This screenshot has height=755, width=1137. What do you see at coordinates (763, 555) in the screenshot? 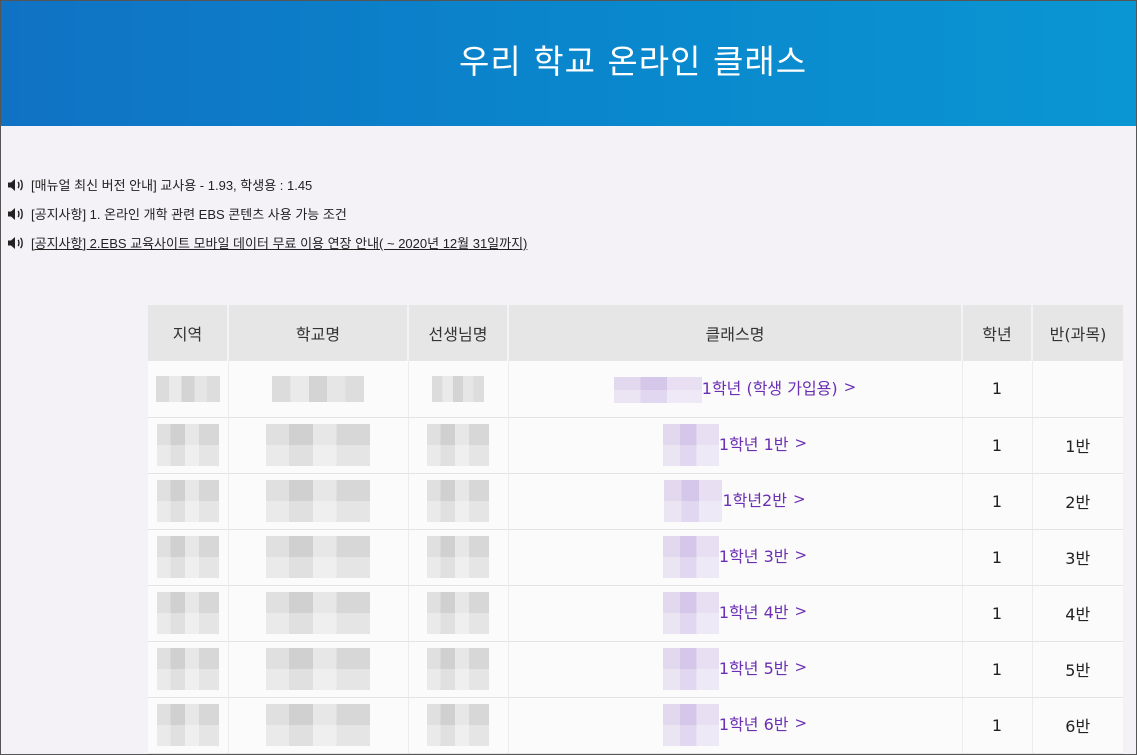
I see `class-link: 1학년 3반 >` at bounding box center [763, 555].